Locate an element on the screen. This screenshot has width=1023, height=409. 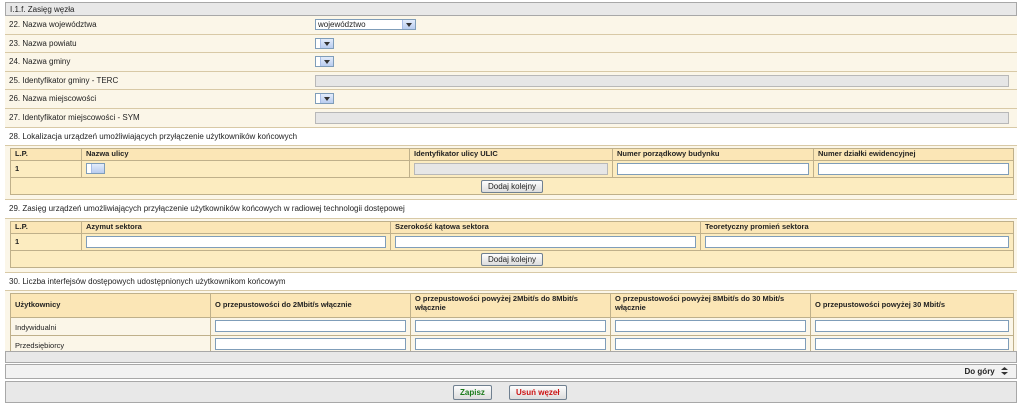
to-top-link: Do góry is located at coordinates (986, 371).